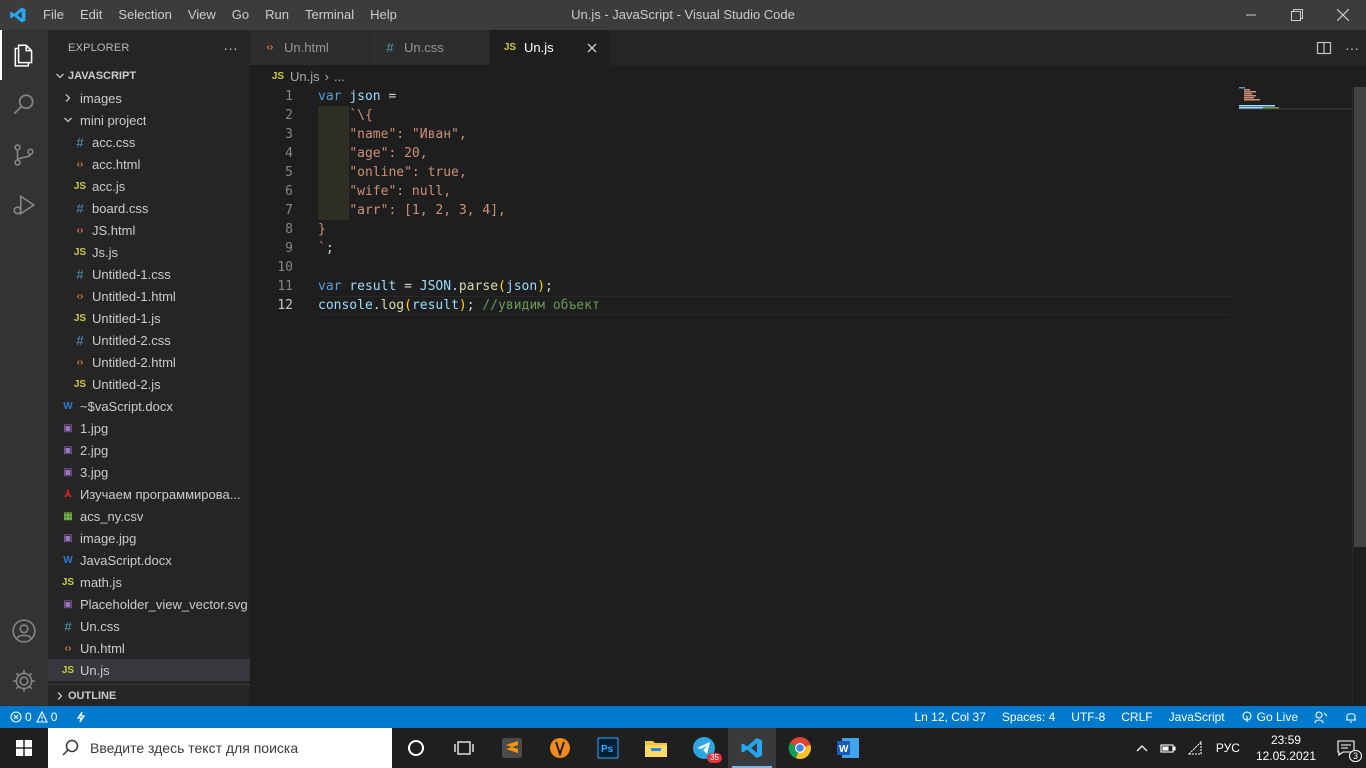 The height and width of the screenshot is (768, 1366). Describe the element at coordinates (194, 748) in the screenshot. I see `search-placeholder: Введите здесь текст для поиска` at that location.